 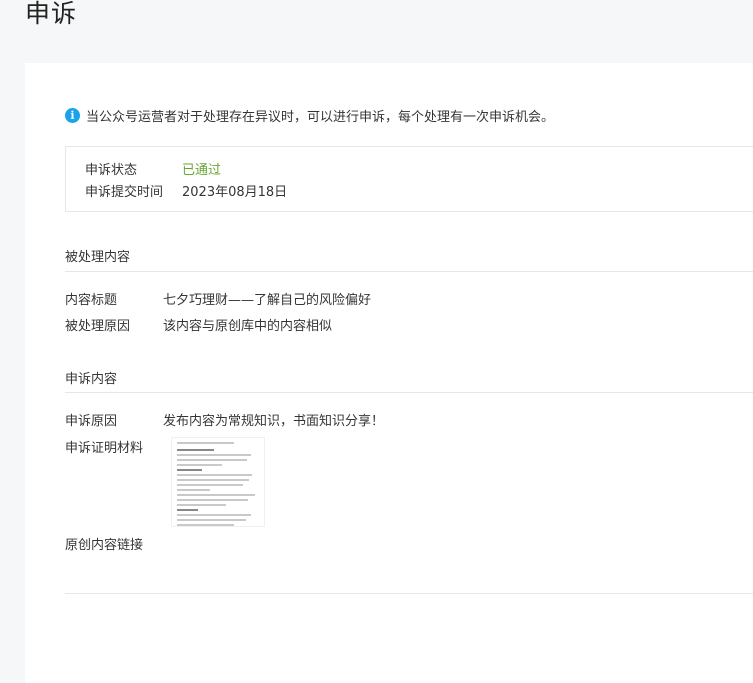 What do you see at coordinates (91, 379) in the screenshot?
I see `appeal-section-title: 申诉内容` at bounding box center [91, 379].